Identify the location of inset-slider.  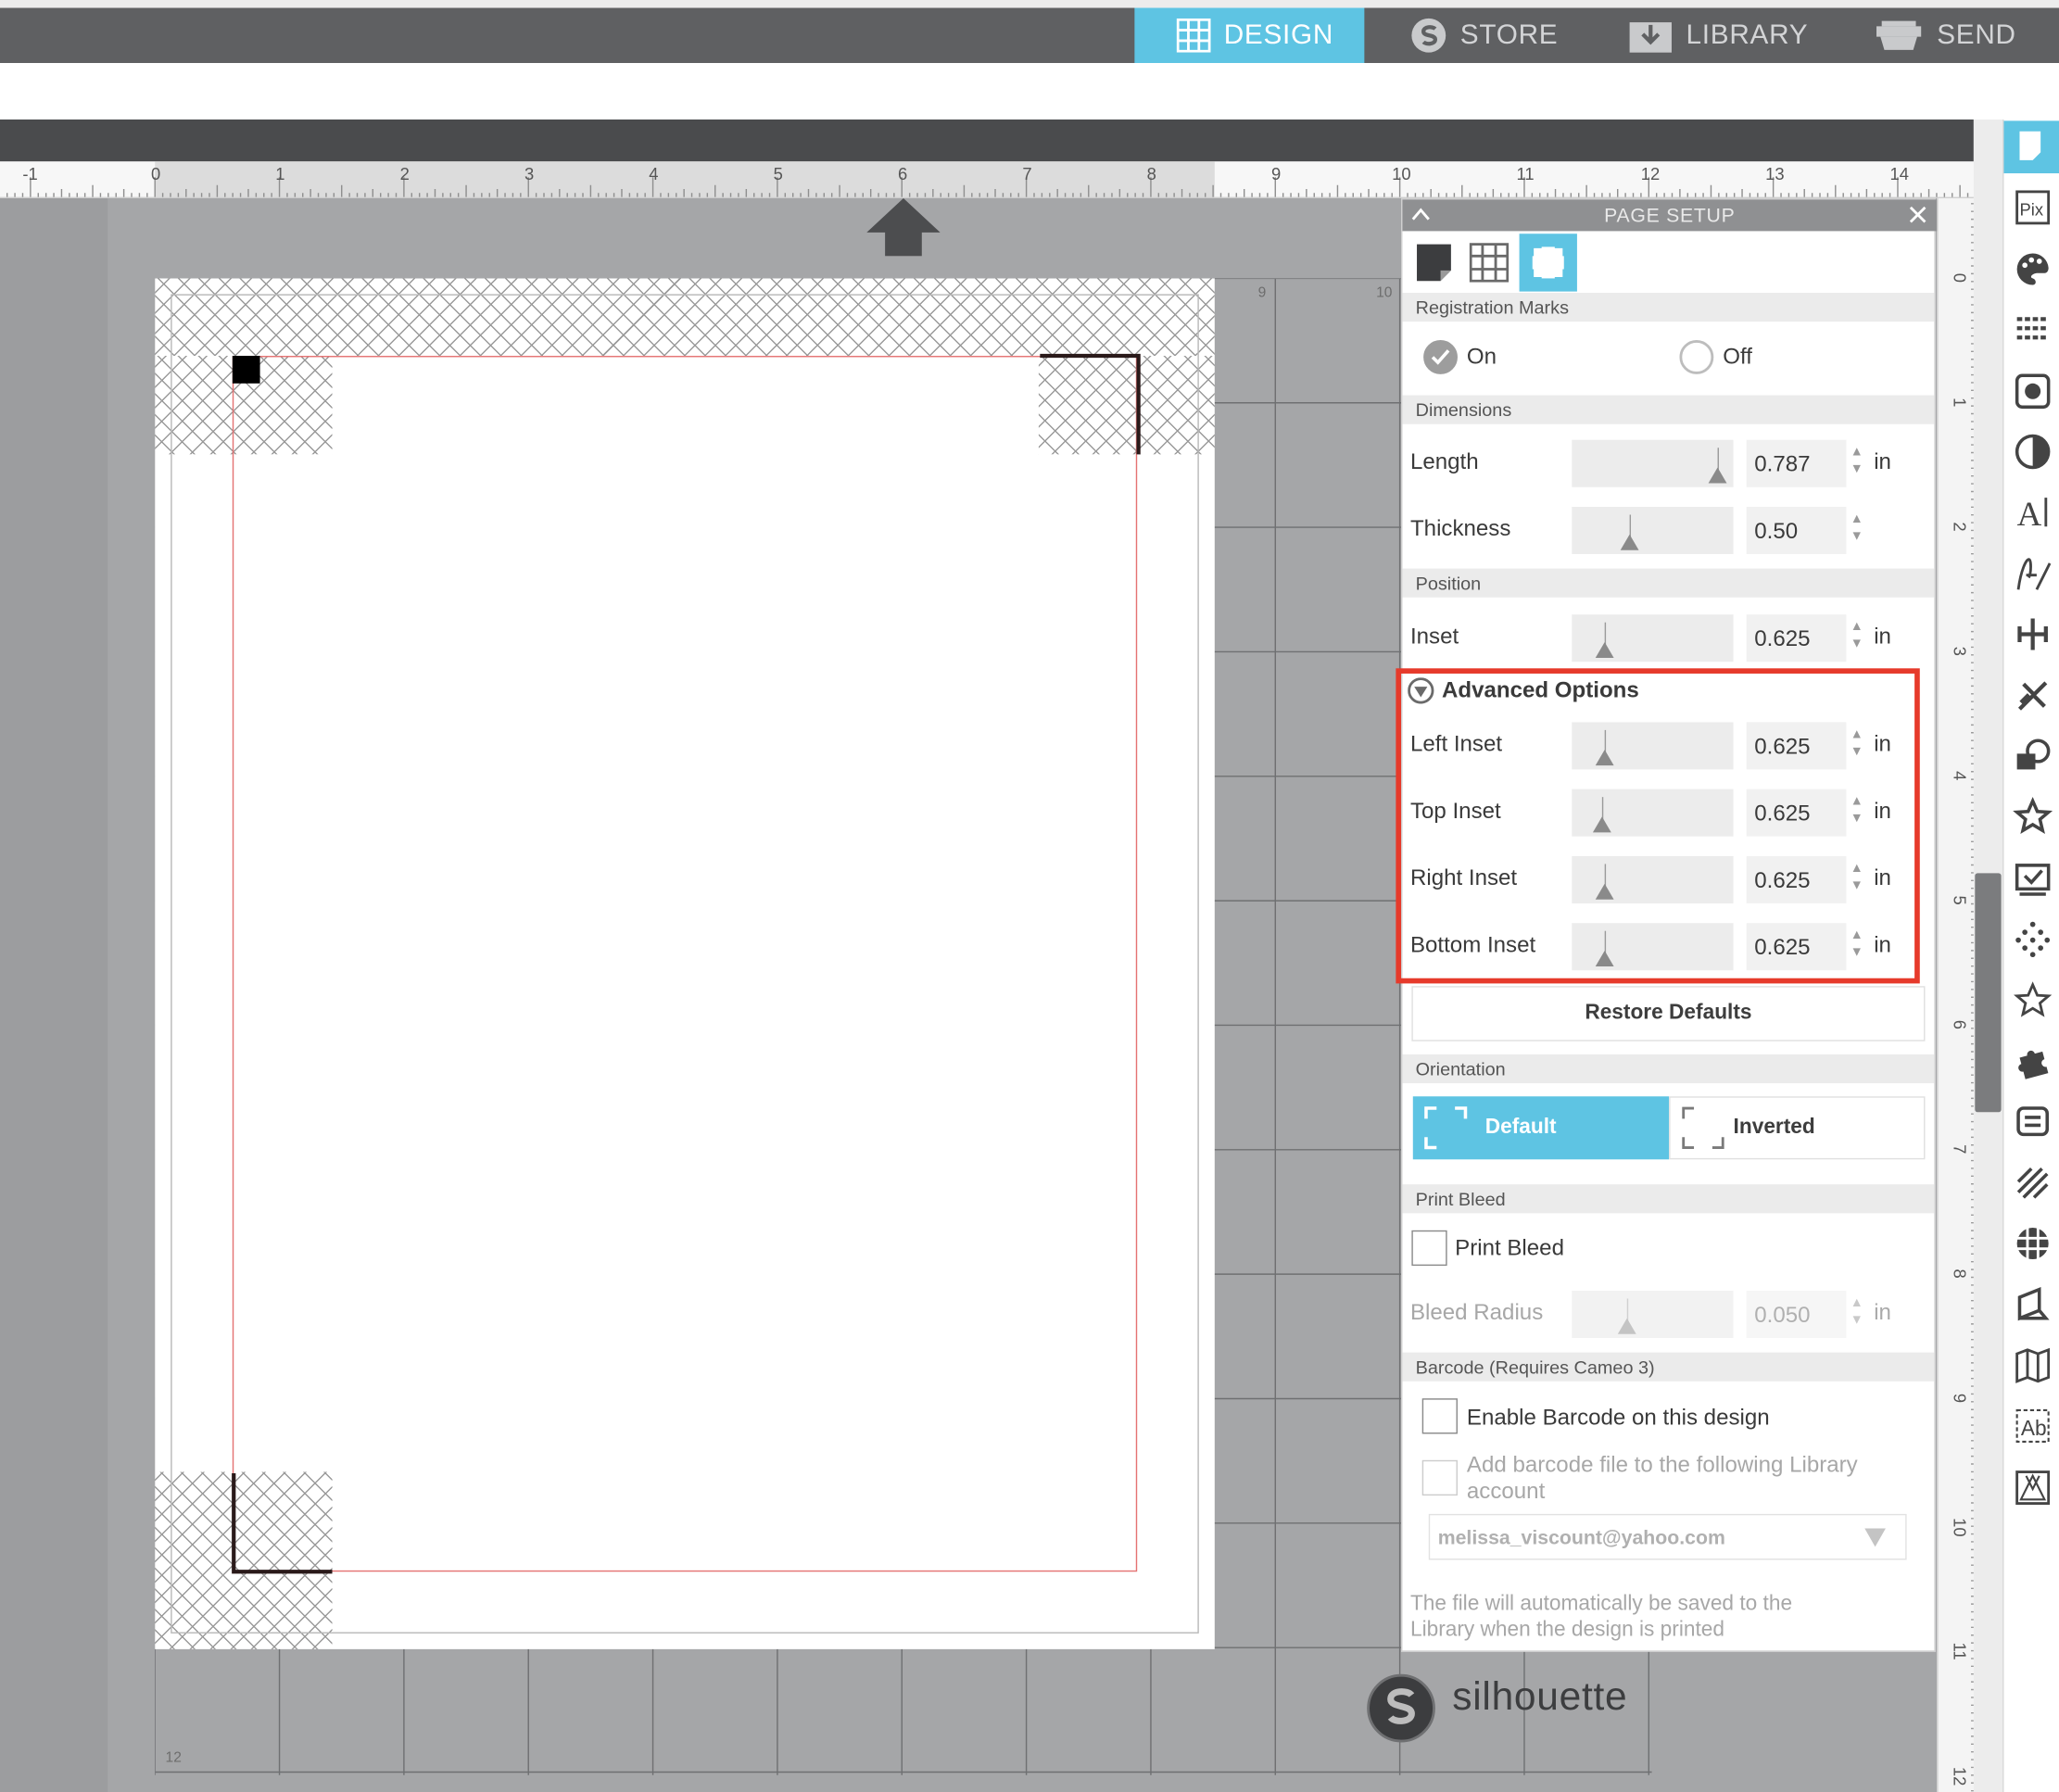
(1653, 638).